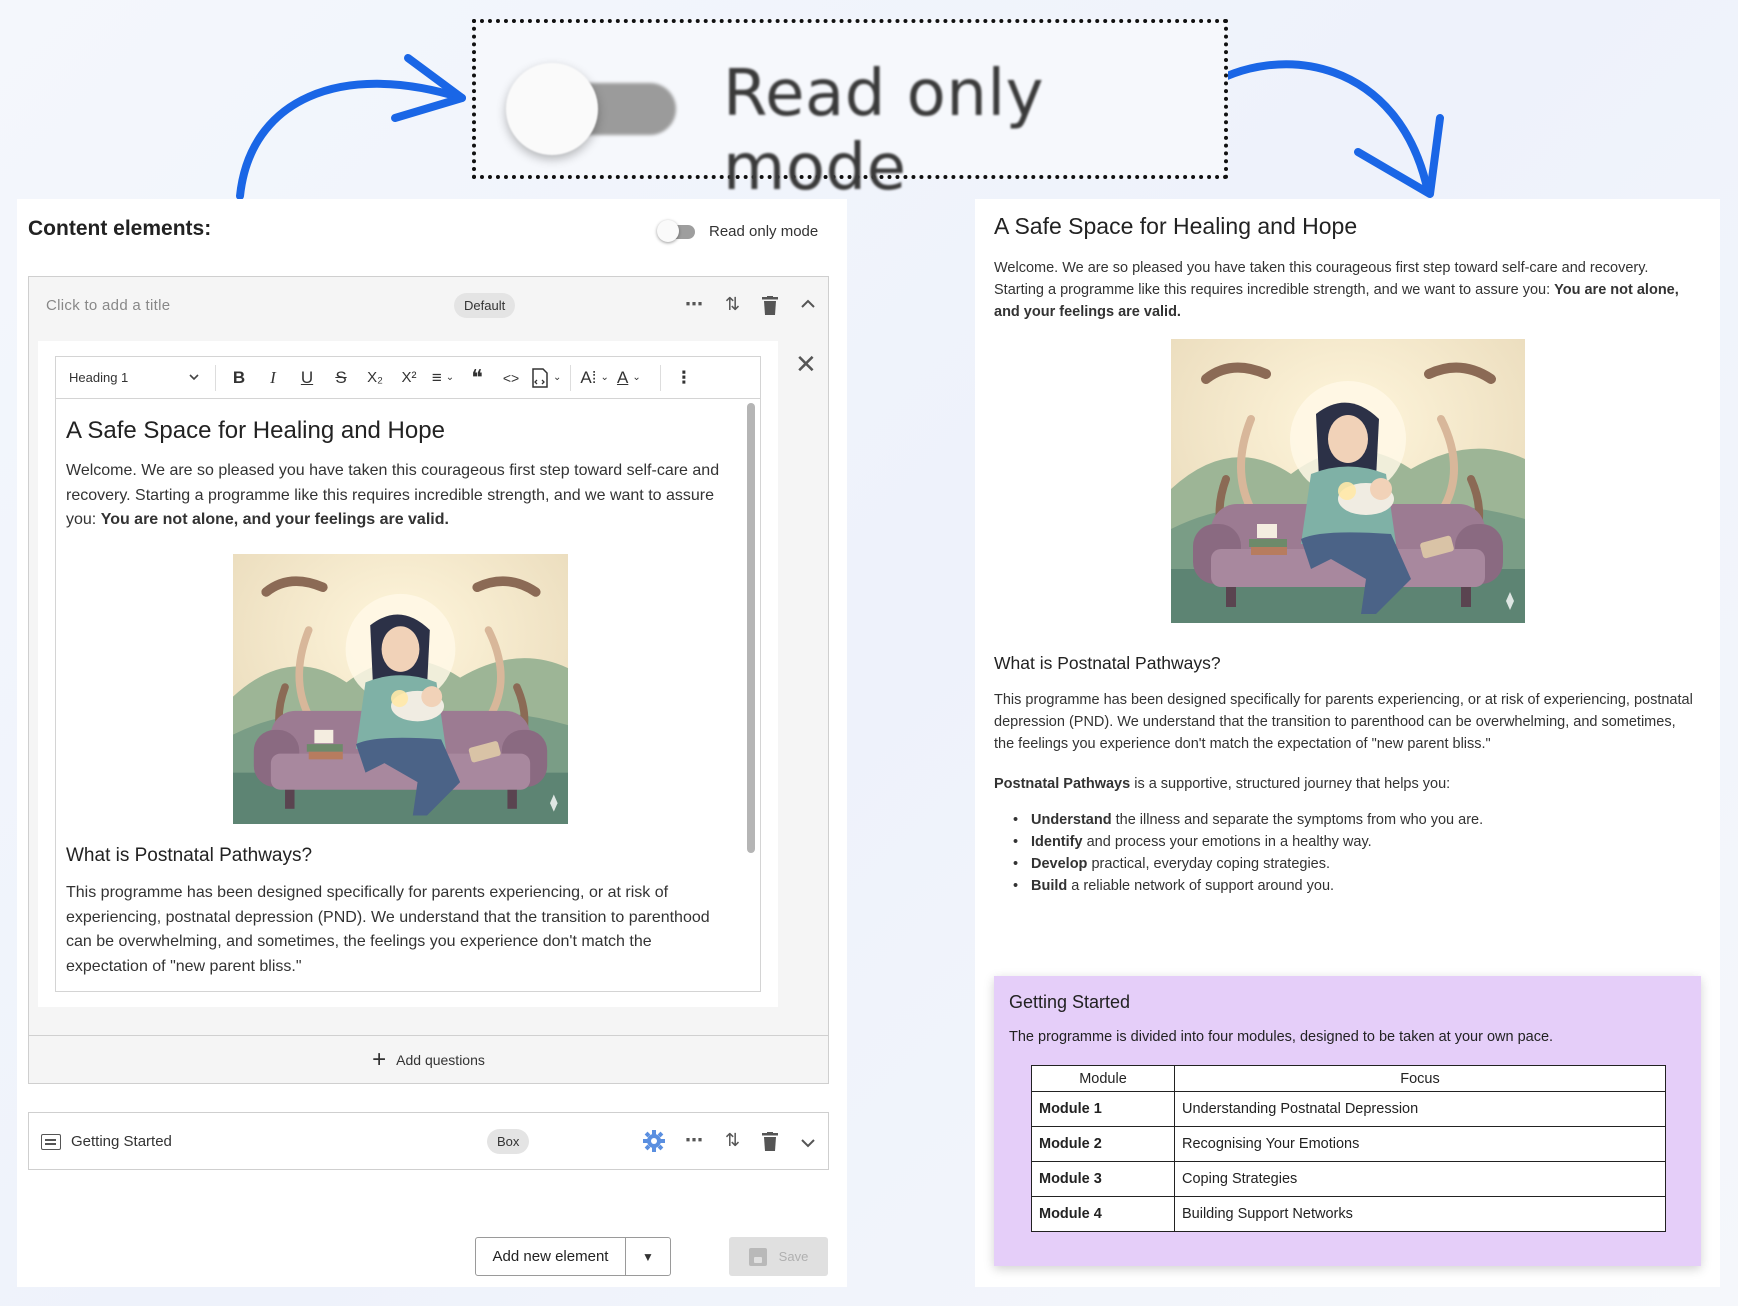  I want to click on save-icon, so click(757, 1256).